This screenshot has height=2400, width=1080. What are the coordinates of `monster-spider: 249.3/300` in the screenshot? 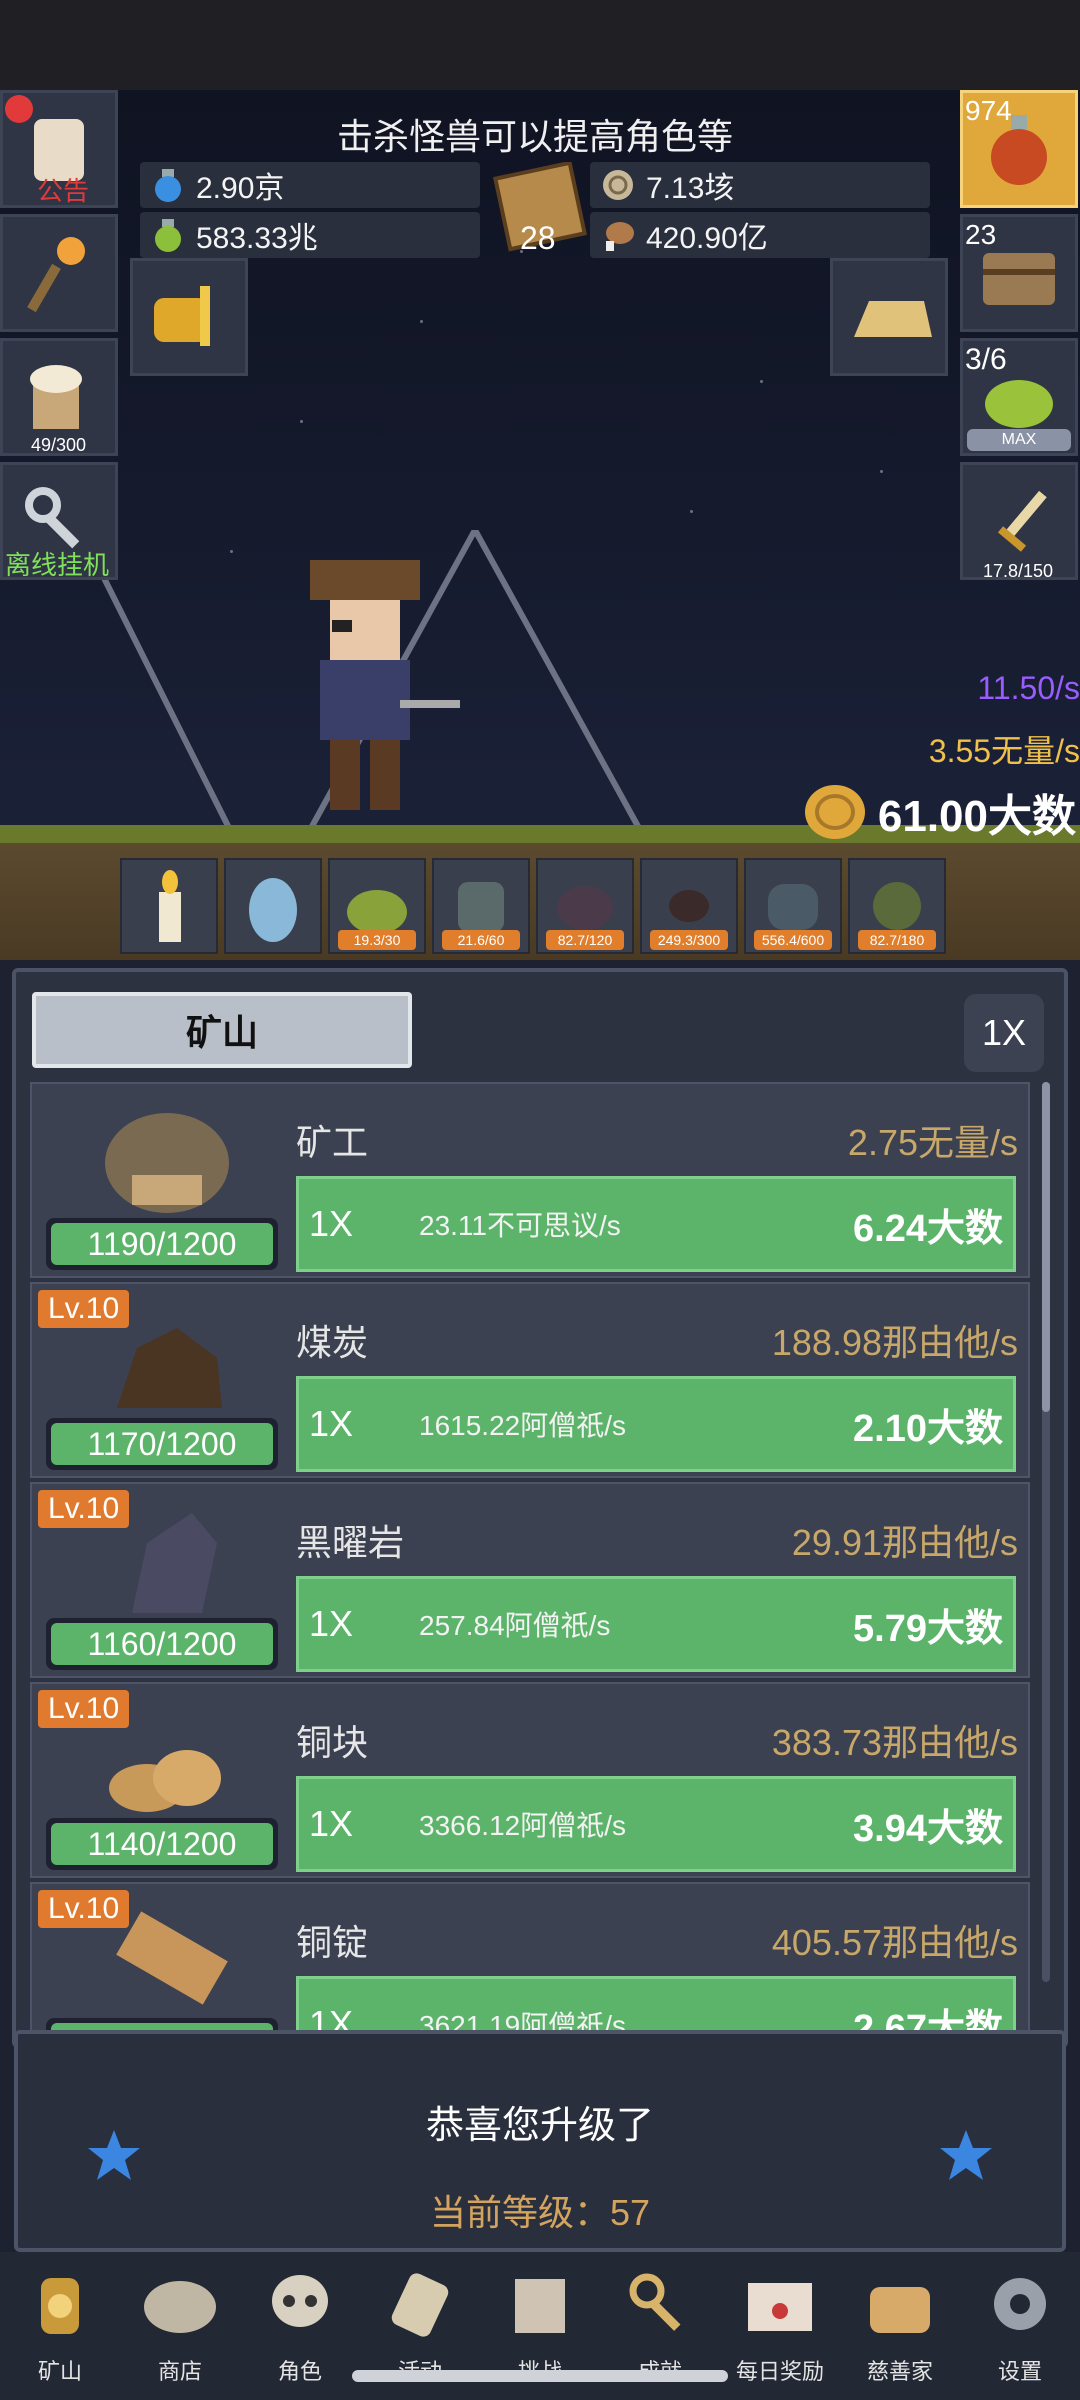 It's located at (689, 906).